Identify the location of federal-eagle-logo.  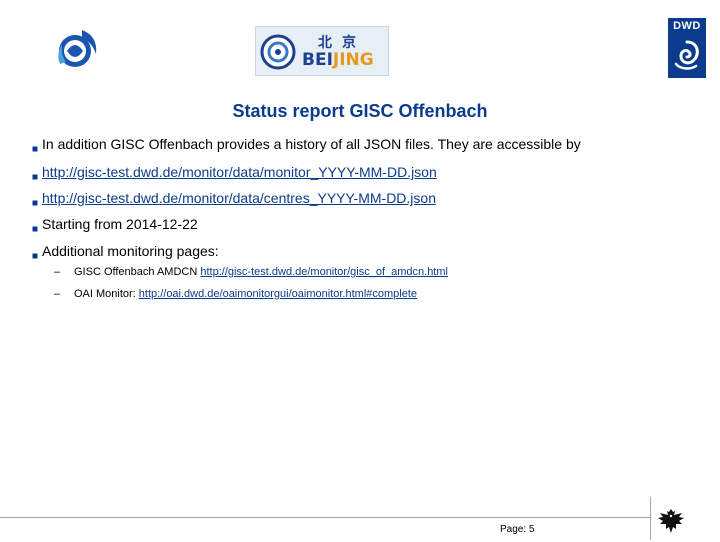
(671, 521).